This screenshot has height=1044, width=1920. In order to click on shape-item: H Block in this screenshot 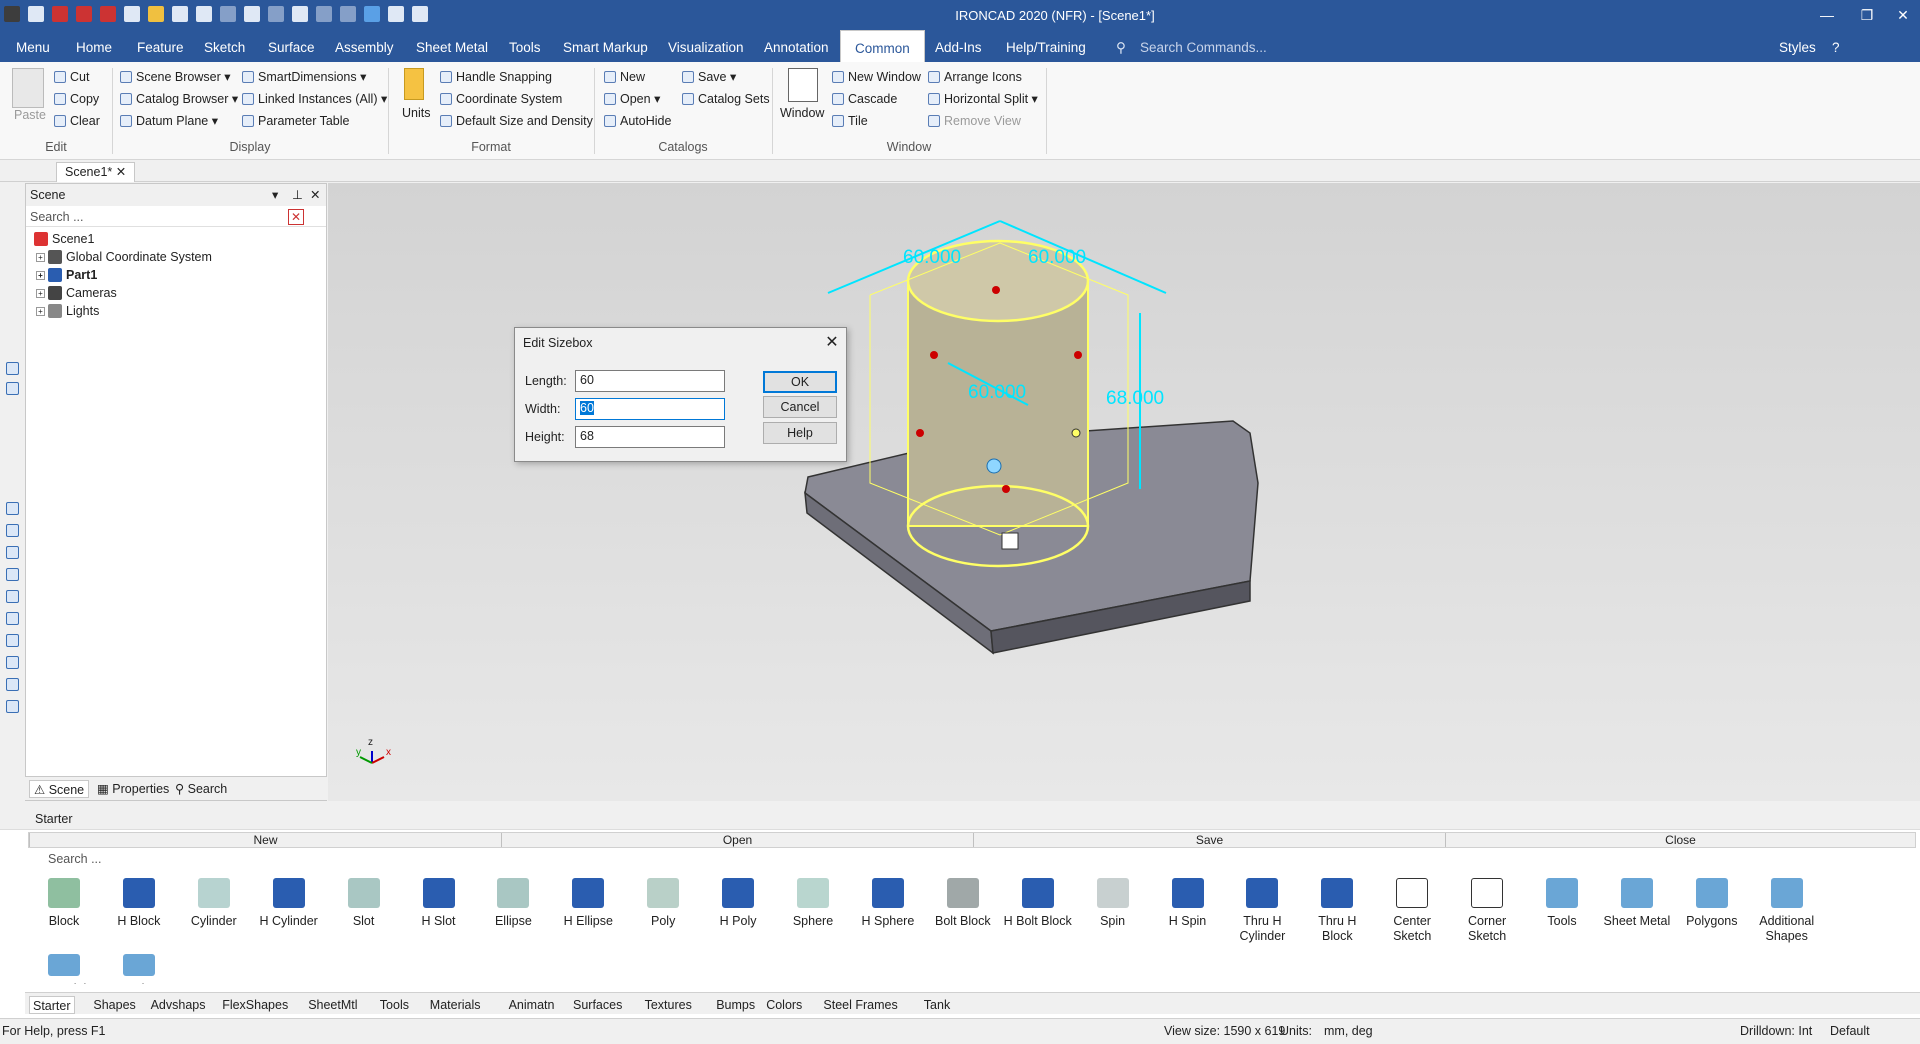, I will do `click(139, 903)`.